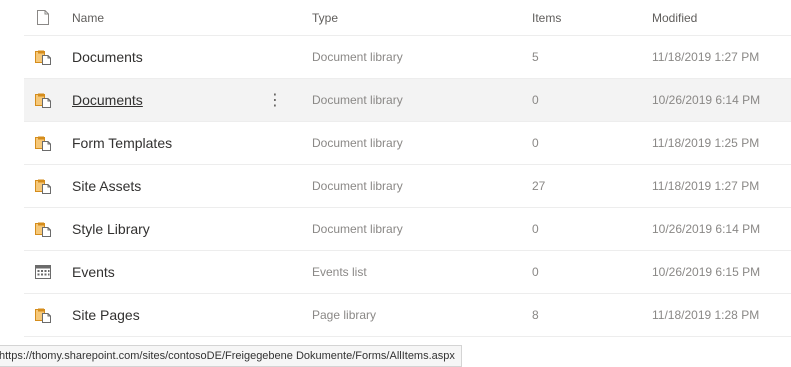 The image size is (791, 367). Describe the element at coordinates (546, 17) in the screenshot. I see `items-column-header: Items` at that location.